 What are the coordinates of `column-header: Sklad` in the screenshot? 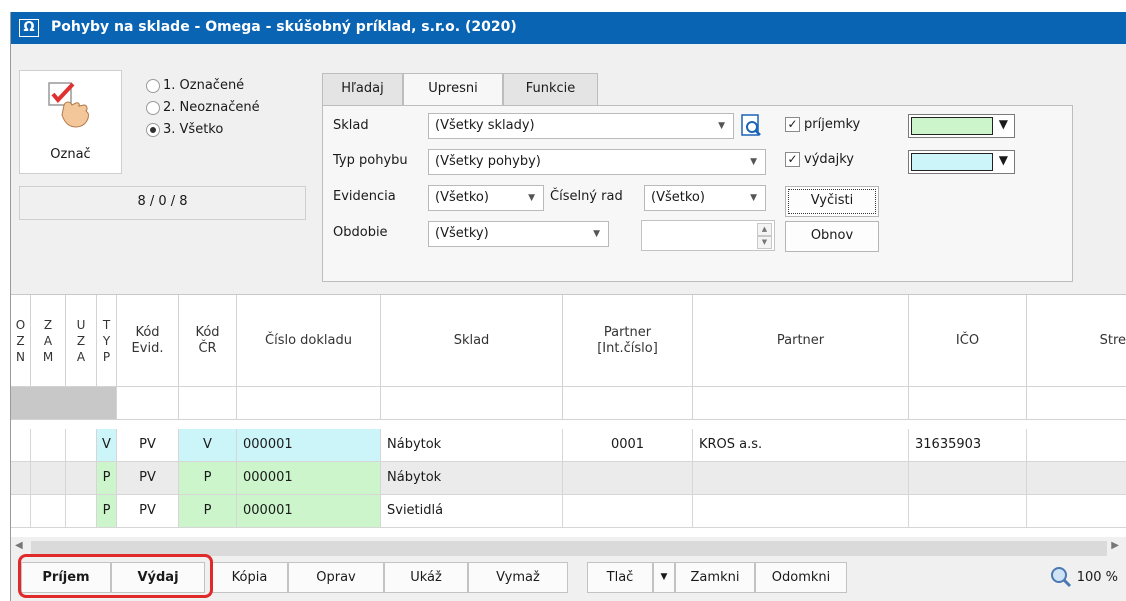 It's located at (472, 341).